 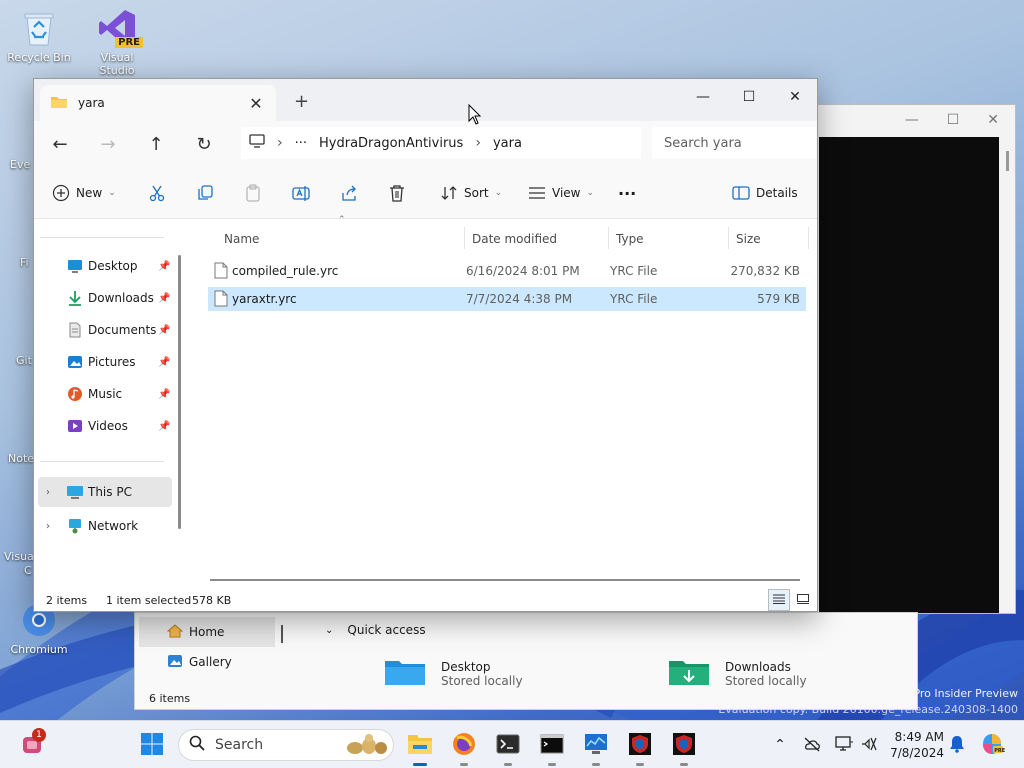 What do you see at coordinates (1007, 161) in the screenshot?
I see `console-scrollbar` at bounding box center [1007, 161].